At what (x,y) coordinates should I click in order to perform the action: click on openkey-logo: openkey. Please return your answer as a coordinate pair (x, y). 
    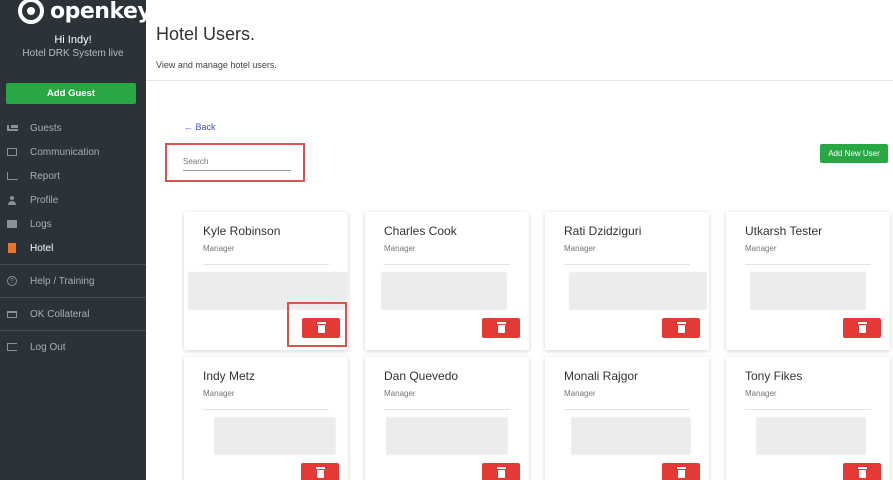
    Looking at the image, I should click on (85, 12).